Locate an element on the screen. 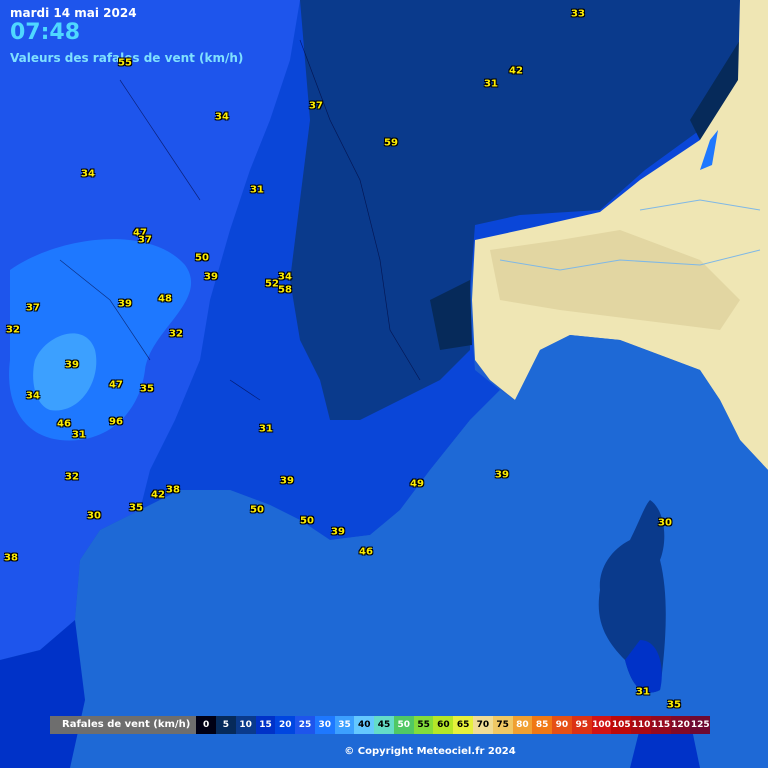 The height and width of the screenshot is (768, 768). legend-swatch: 75 is located at coordinates (502, 725).